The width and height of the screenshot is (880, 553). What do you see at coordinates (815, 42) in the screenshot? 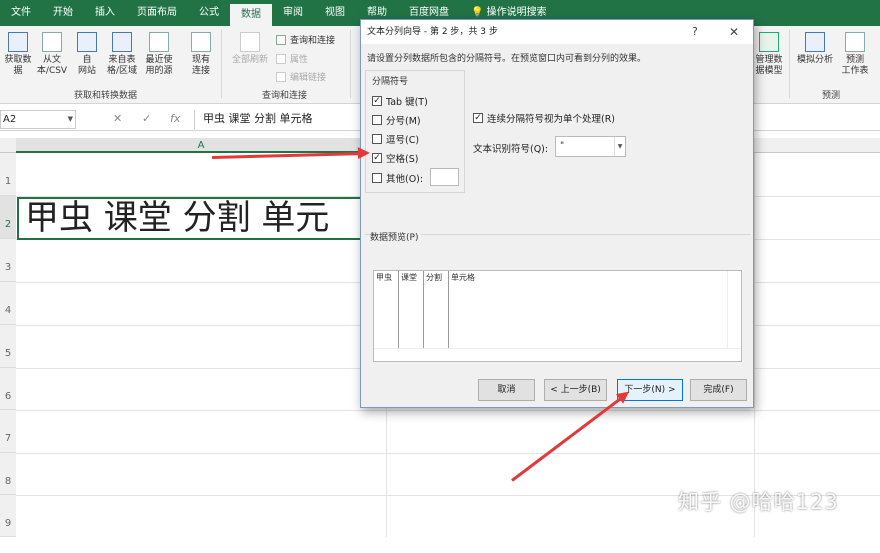
I see `what-if-icon` at bounding box center [815, 42].